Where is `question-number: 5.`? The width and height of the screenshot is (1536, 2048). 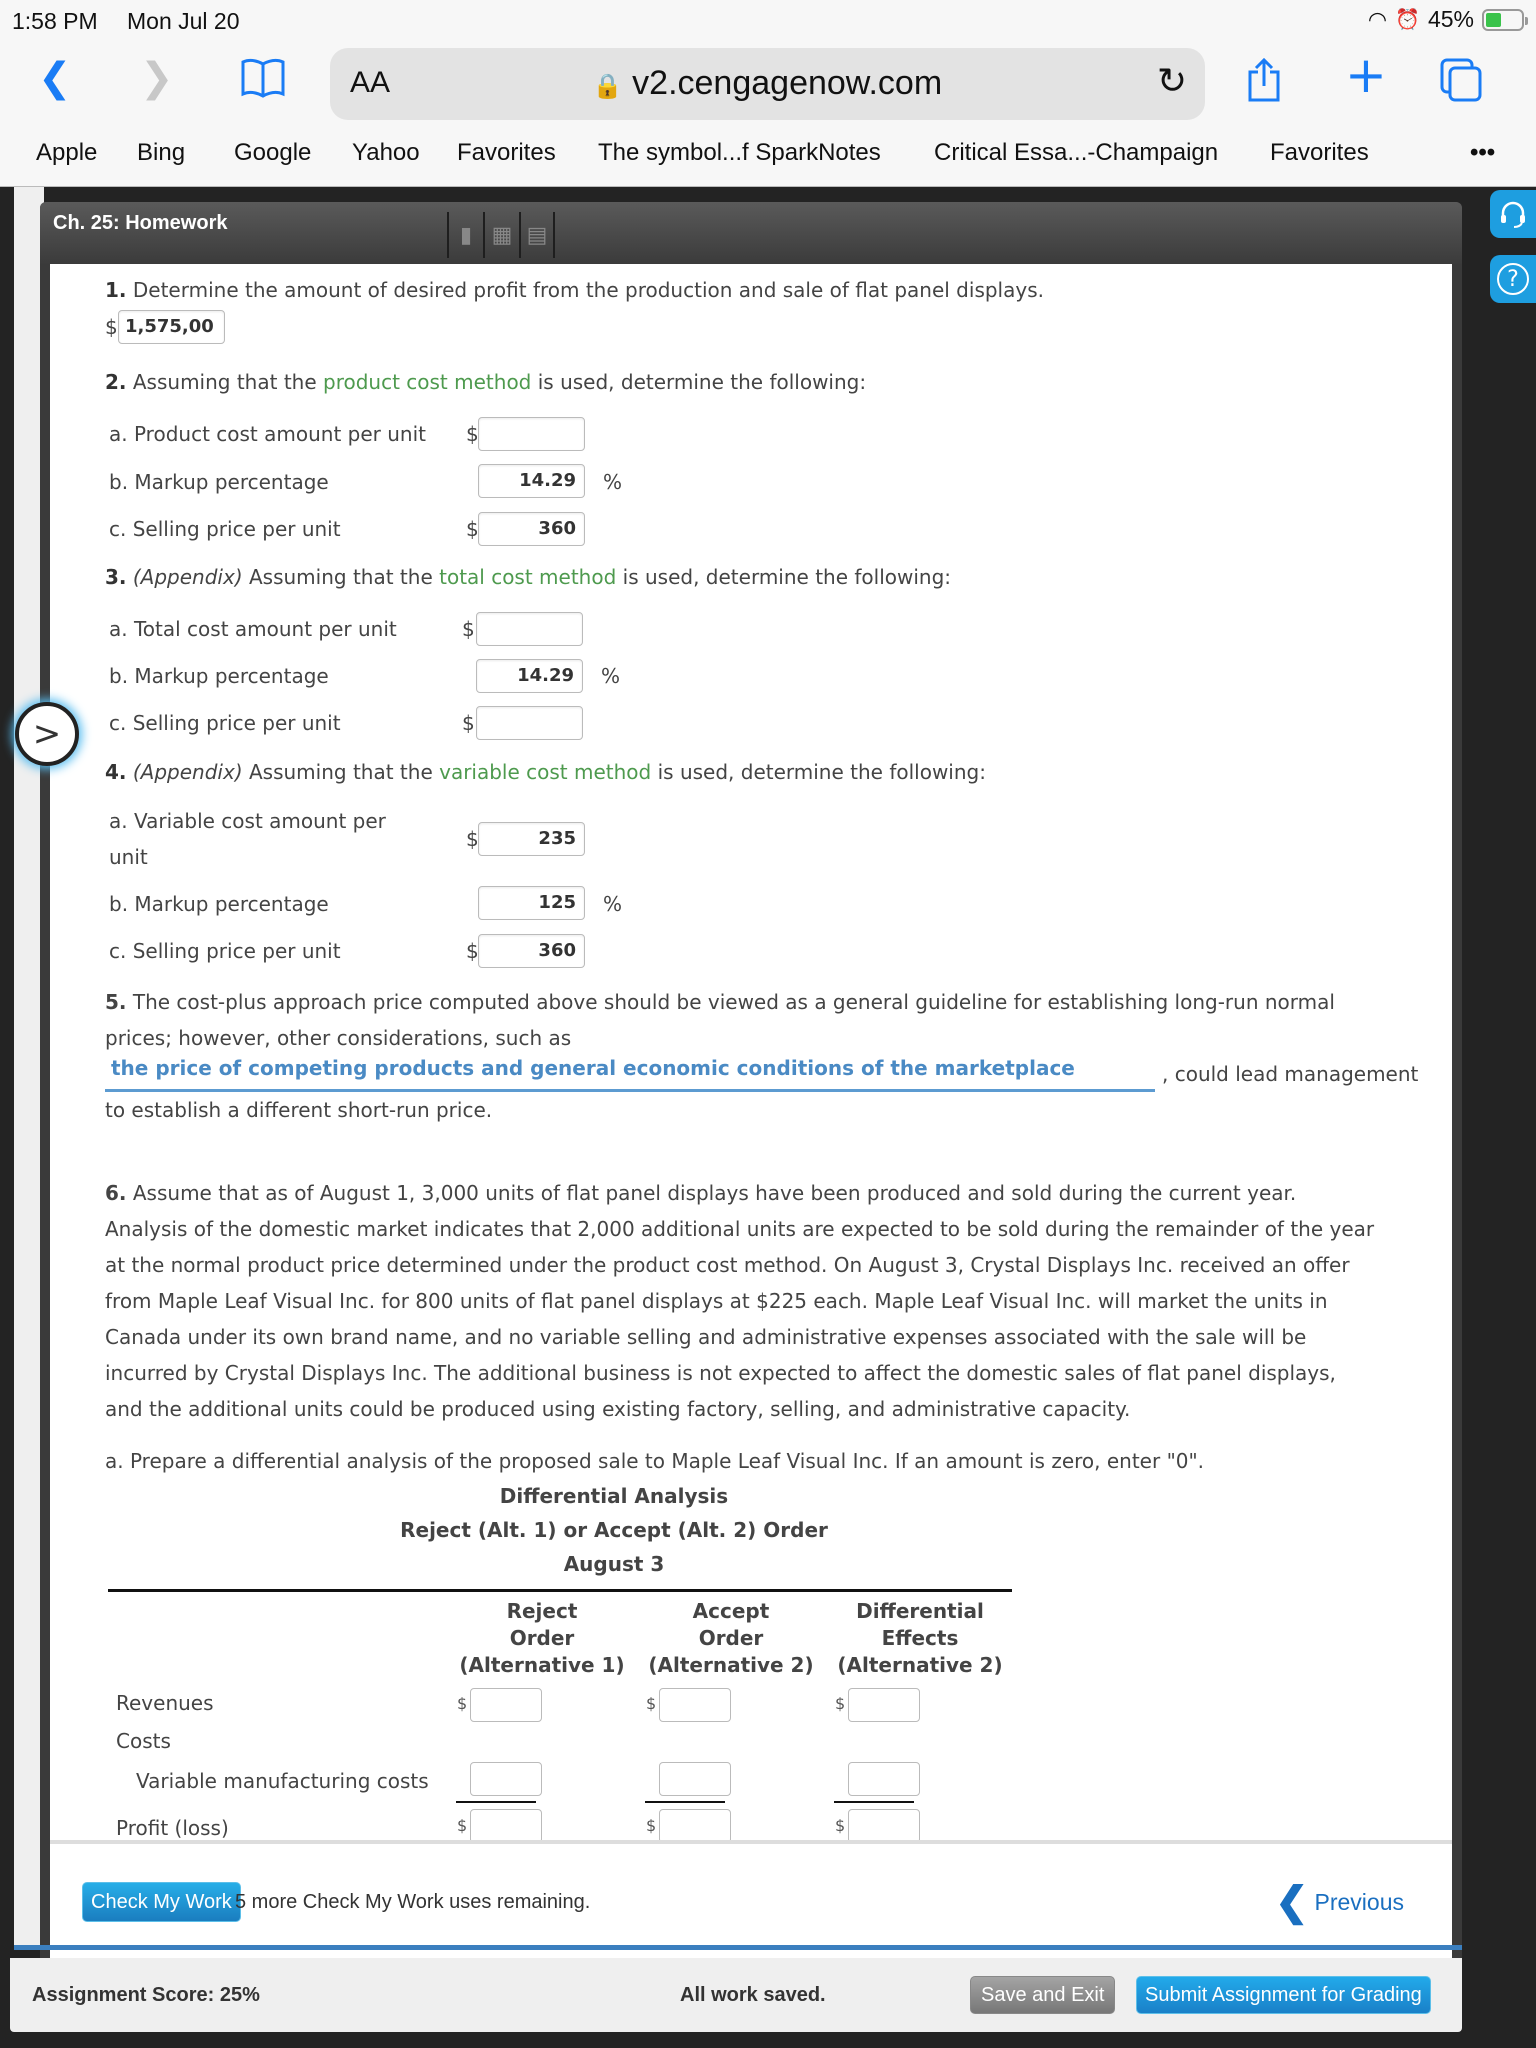 question-number: 5. is located at coordinates (116, 1002).